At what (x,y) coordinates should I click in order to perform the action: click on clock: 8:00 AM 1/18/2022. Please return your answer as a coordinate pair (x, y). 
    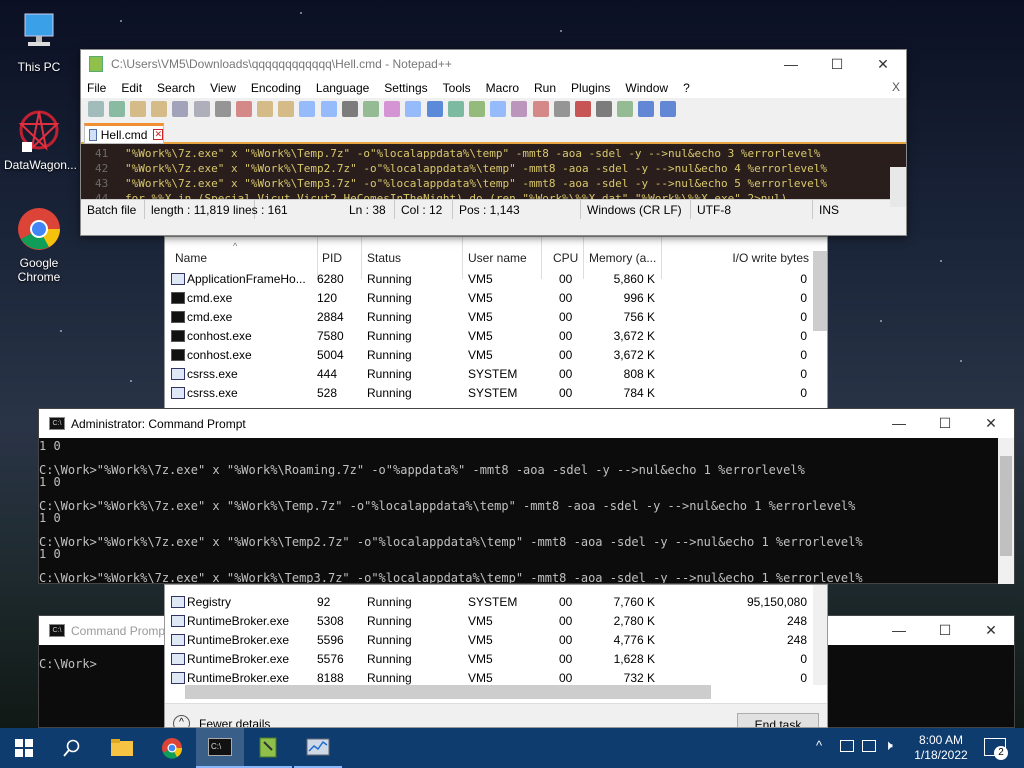
    Looking at the image, I should click on (941, 748).